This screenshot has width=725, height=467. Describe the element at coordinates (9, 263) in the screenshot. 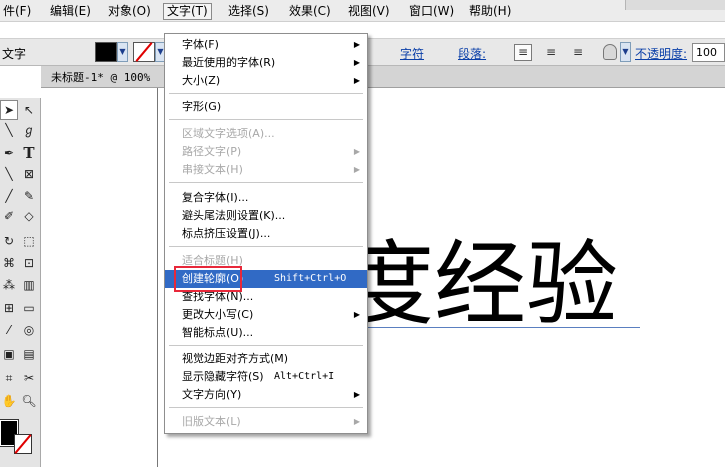

I see `warp-icon: ⌘` at that location.